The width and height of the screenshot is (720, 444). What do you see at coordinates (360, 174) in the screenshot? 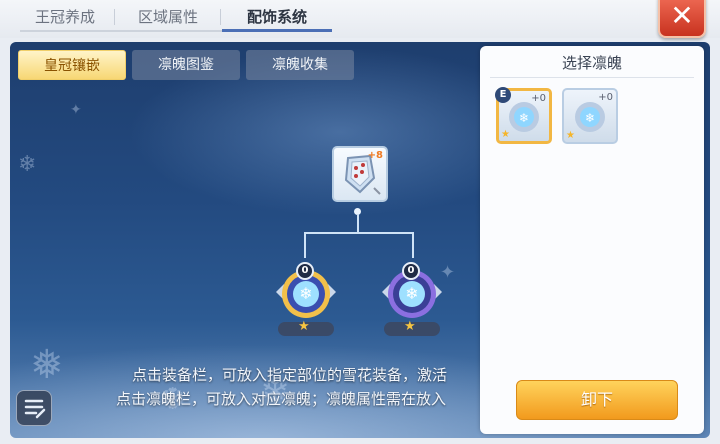
I see `crown-equip-slot: +8` at bounding box center [360, 174].